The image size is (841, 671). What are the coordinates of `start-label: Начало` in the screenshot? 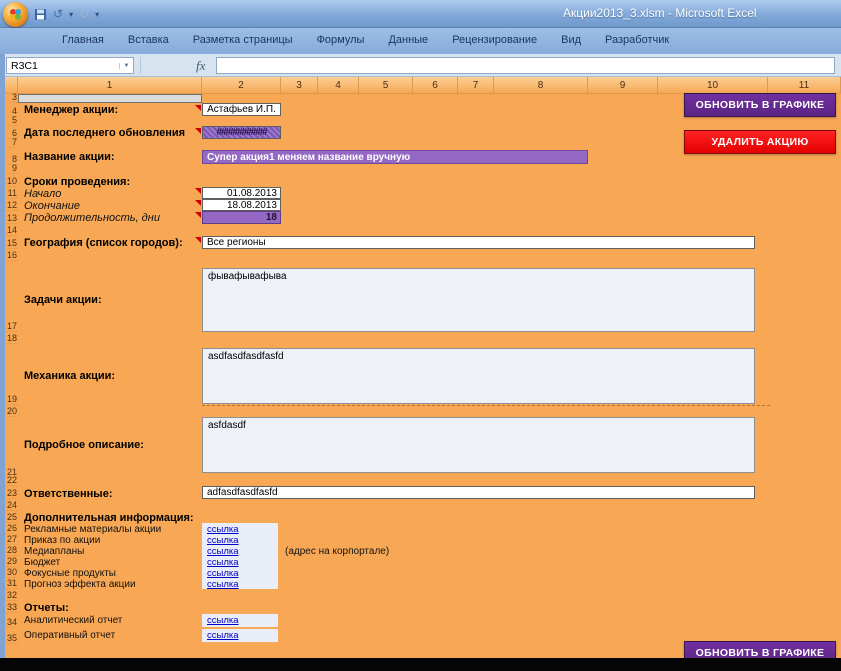 It's located at (43, 194).